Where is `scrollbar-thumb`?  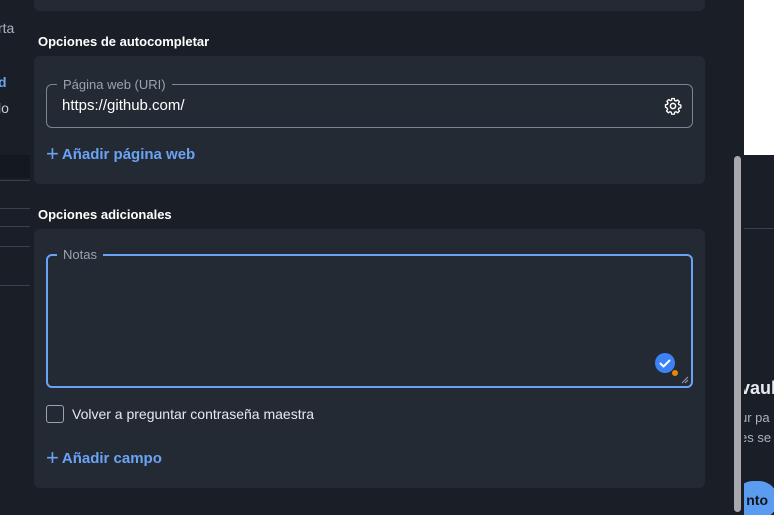
scrollbar-thumb is located at coordinates (737, 334).